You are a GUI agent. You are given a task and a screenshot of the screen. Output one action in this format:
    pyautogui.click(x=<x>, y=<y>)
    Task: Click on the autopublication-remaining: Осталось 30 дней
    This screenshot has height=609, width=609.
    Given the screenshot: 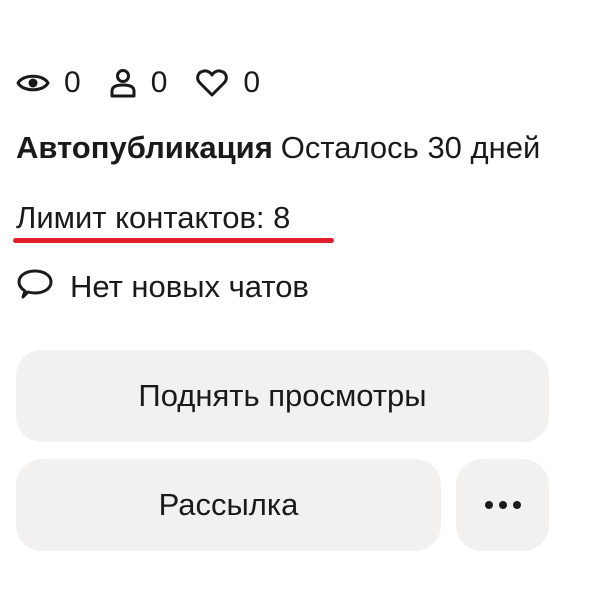 What is the action you would take?
    pyautogui.click(x=410, y=147)
    